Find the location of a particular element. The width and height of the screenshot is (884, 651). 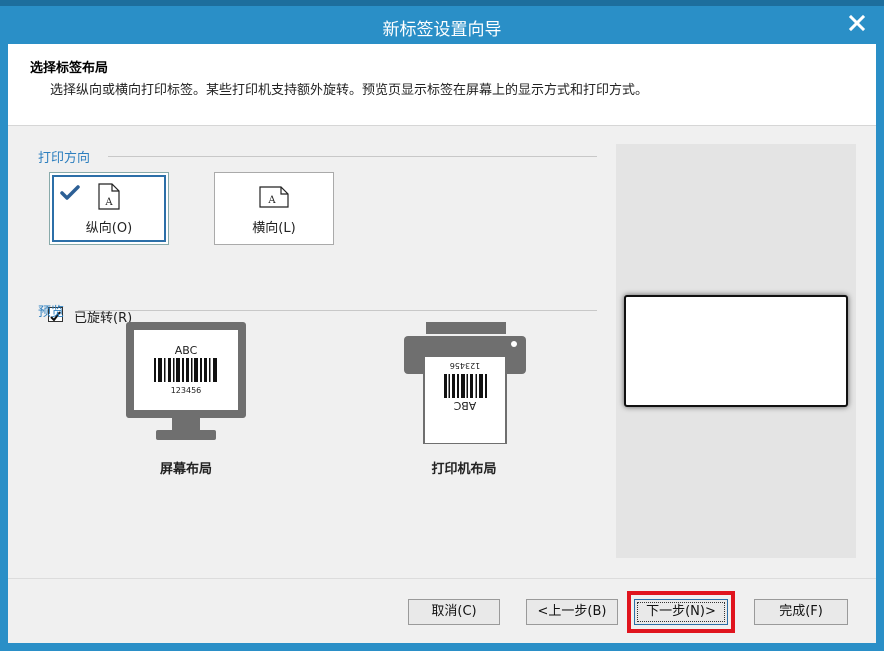

label-preview is located at coordinates (736, 351).